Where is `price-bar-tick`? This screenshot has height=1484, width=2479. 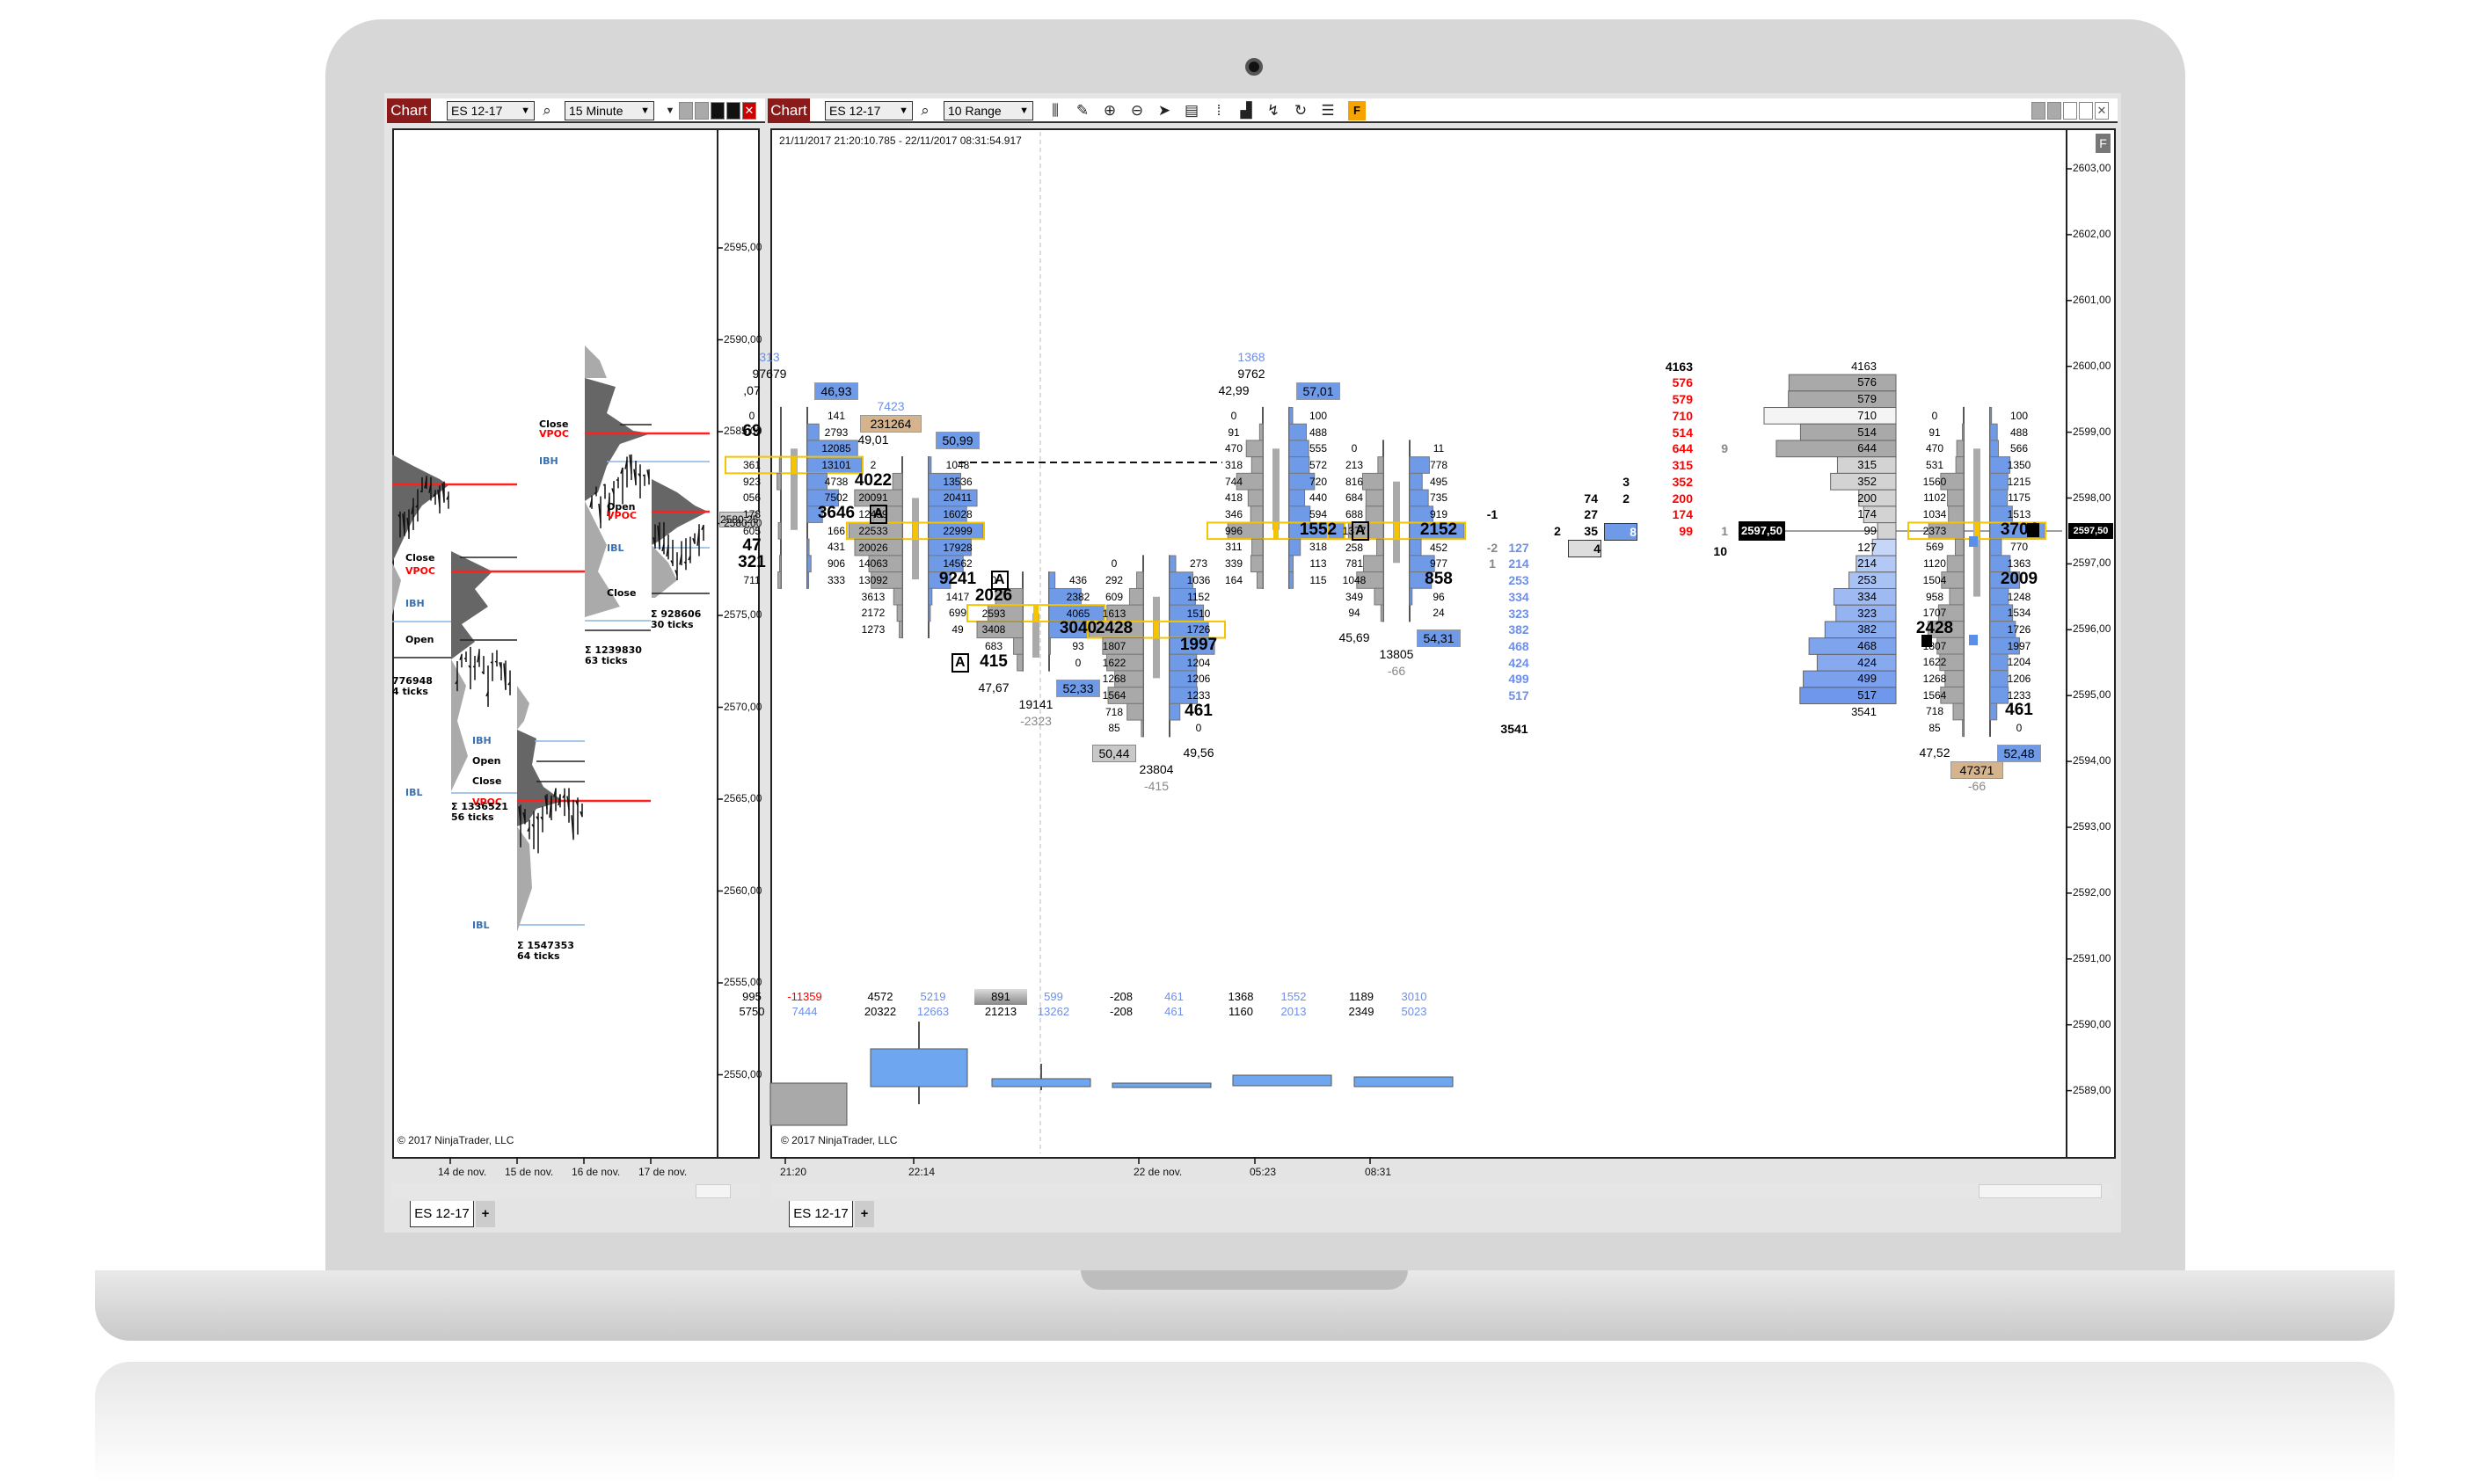
price-bar-tick is located at coordinates (604, 485).